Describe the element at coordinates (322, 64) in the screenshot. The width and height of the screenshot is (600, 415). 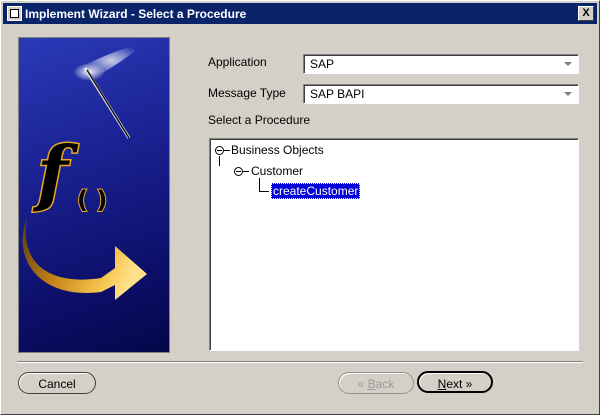
I see `application-value: SAP` at that location.